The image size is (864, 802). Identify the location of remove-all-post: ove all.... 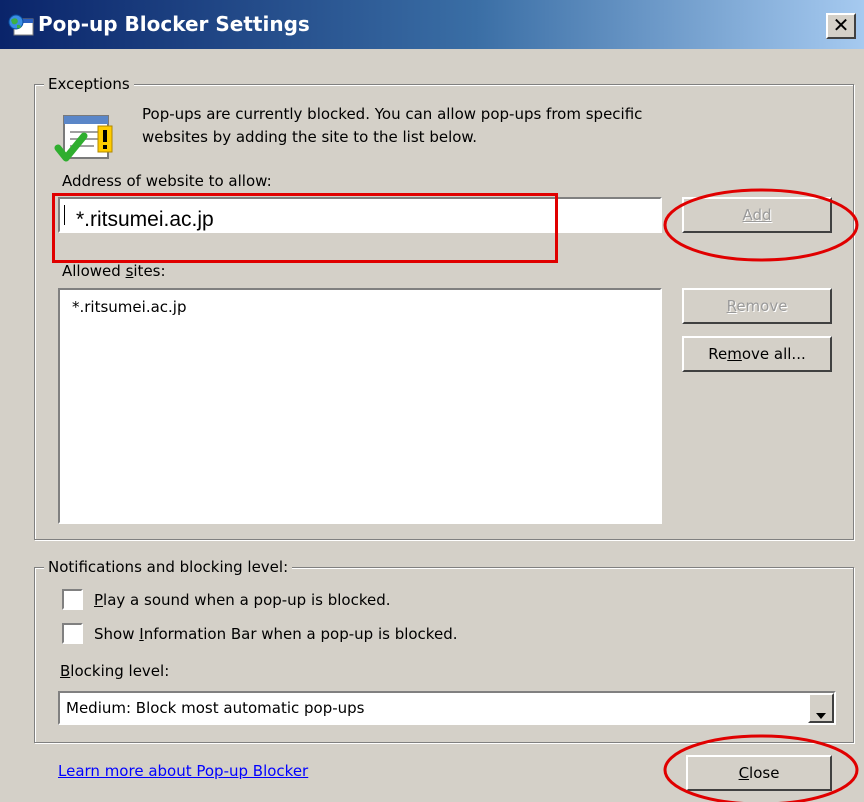
(773, 354).